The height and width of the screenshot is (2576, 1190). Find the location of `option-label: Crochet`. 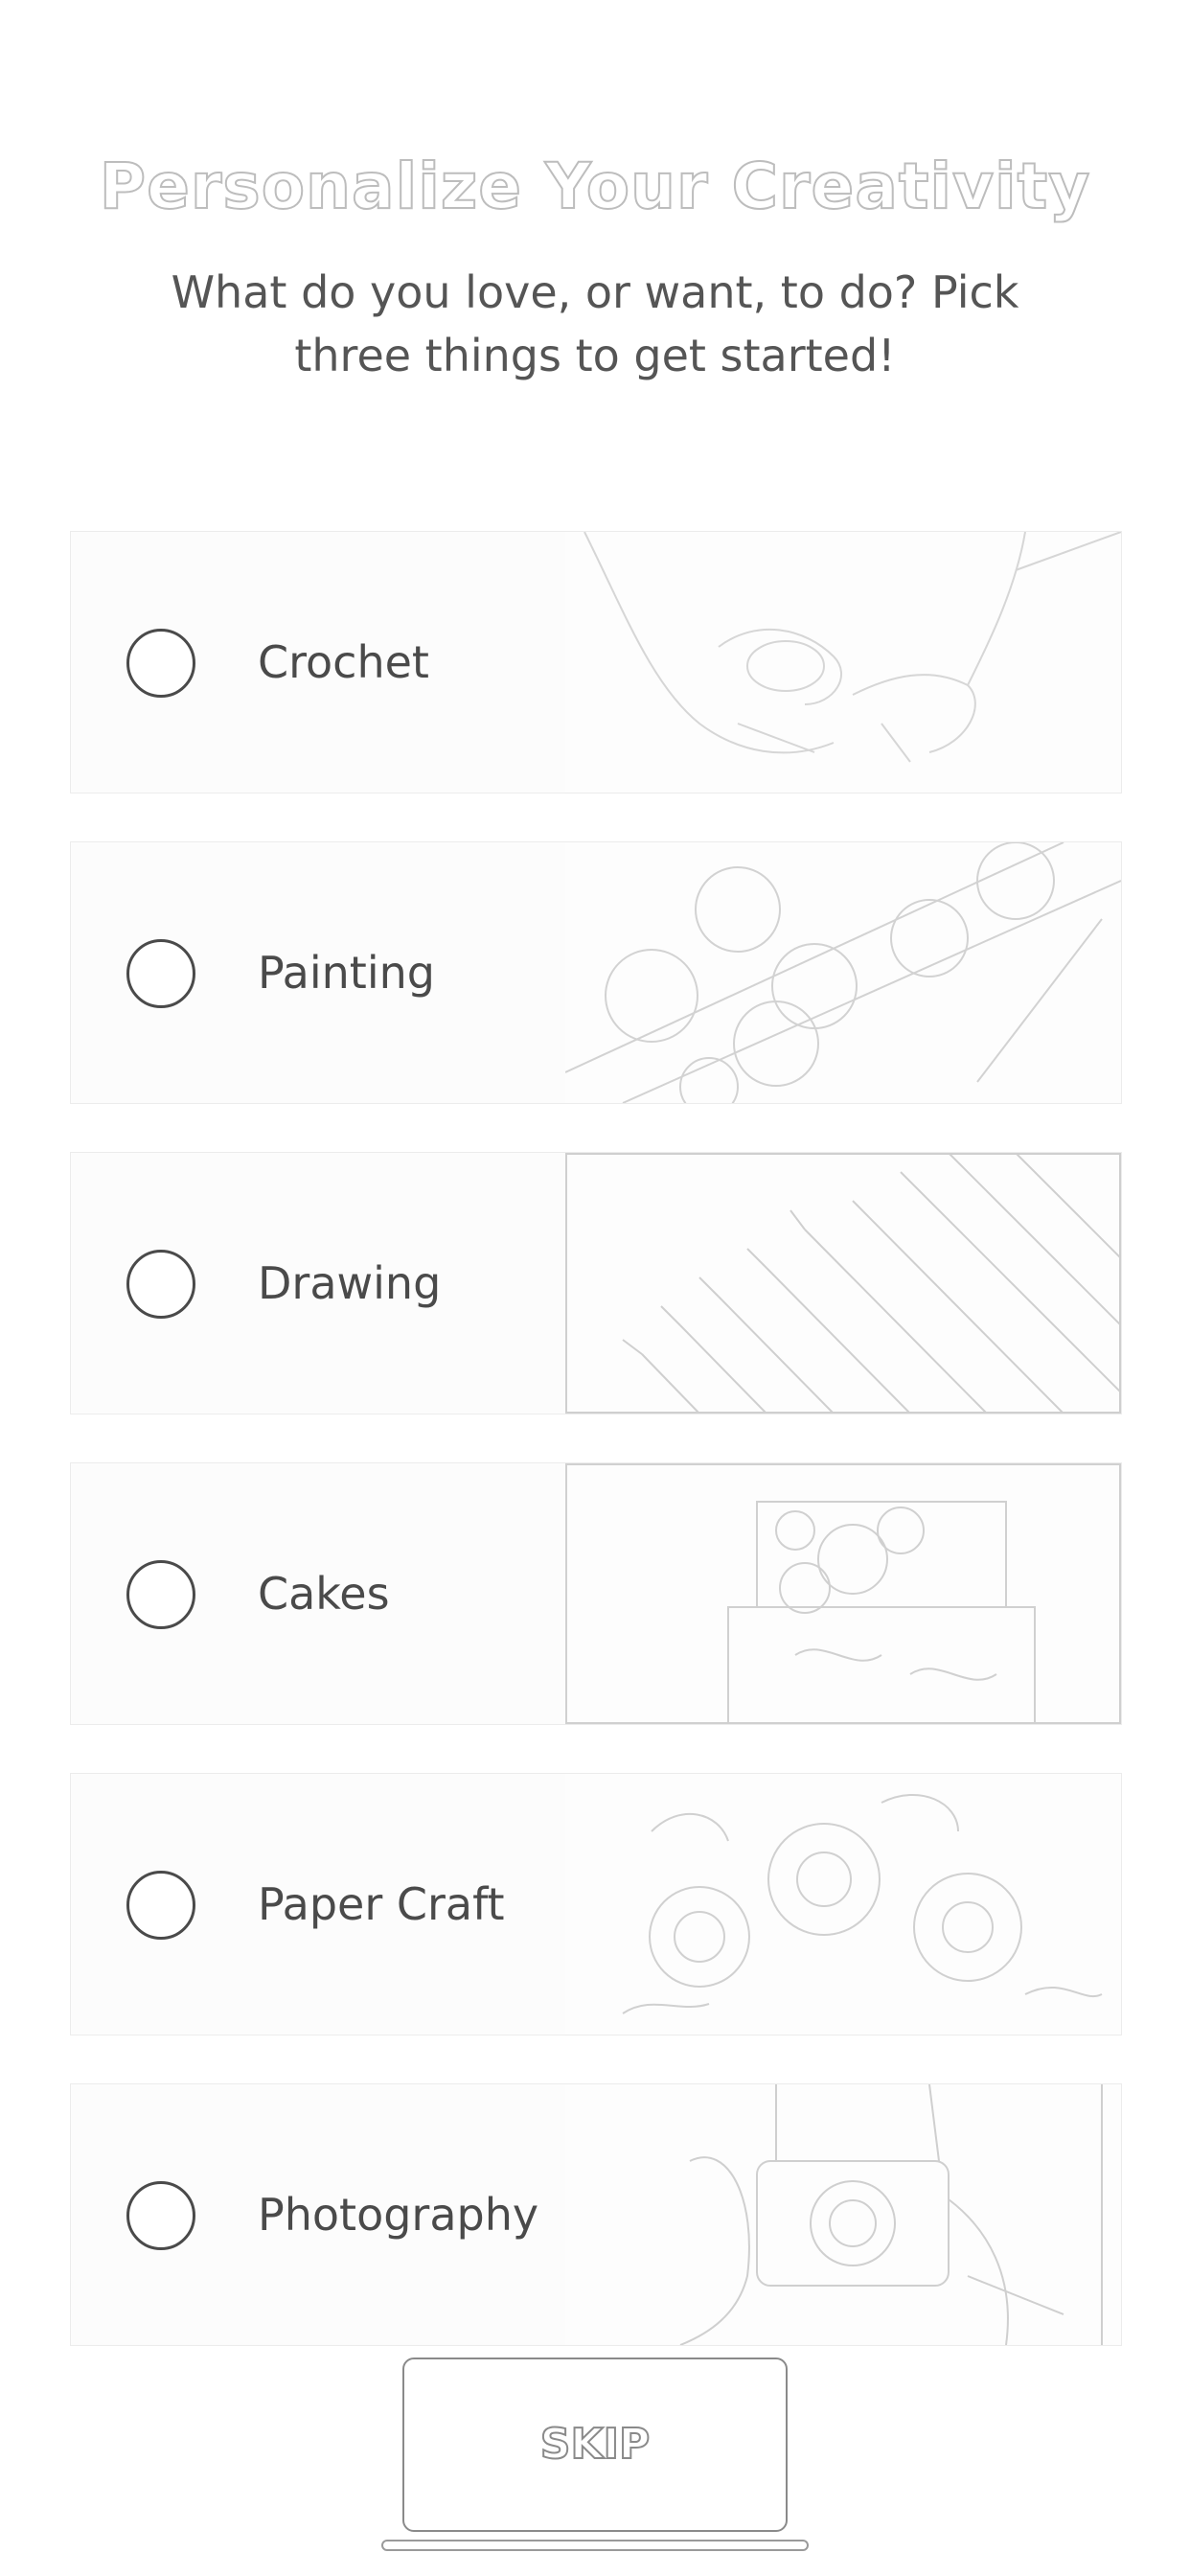

option-label: Crochet is located at coordinates (343, 662).